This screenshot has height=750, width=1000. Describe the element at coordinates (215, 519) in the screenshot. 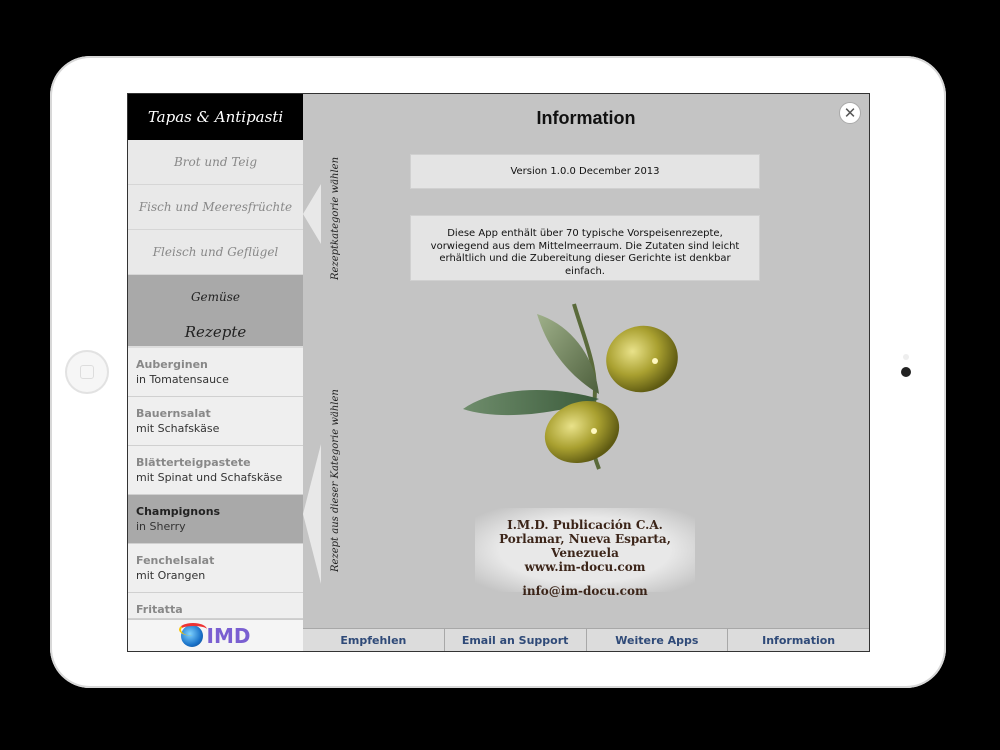

I see `recipe-item-selected: Champignons in Sherry` at that location.